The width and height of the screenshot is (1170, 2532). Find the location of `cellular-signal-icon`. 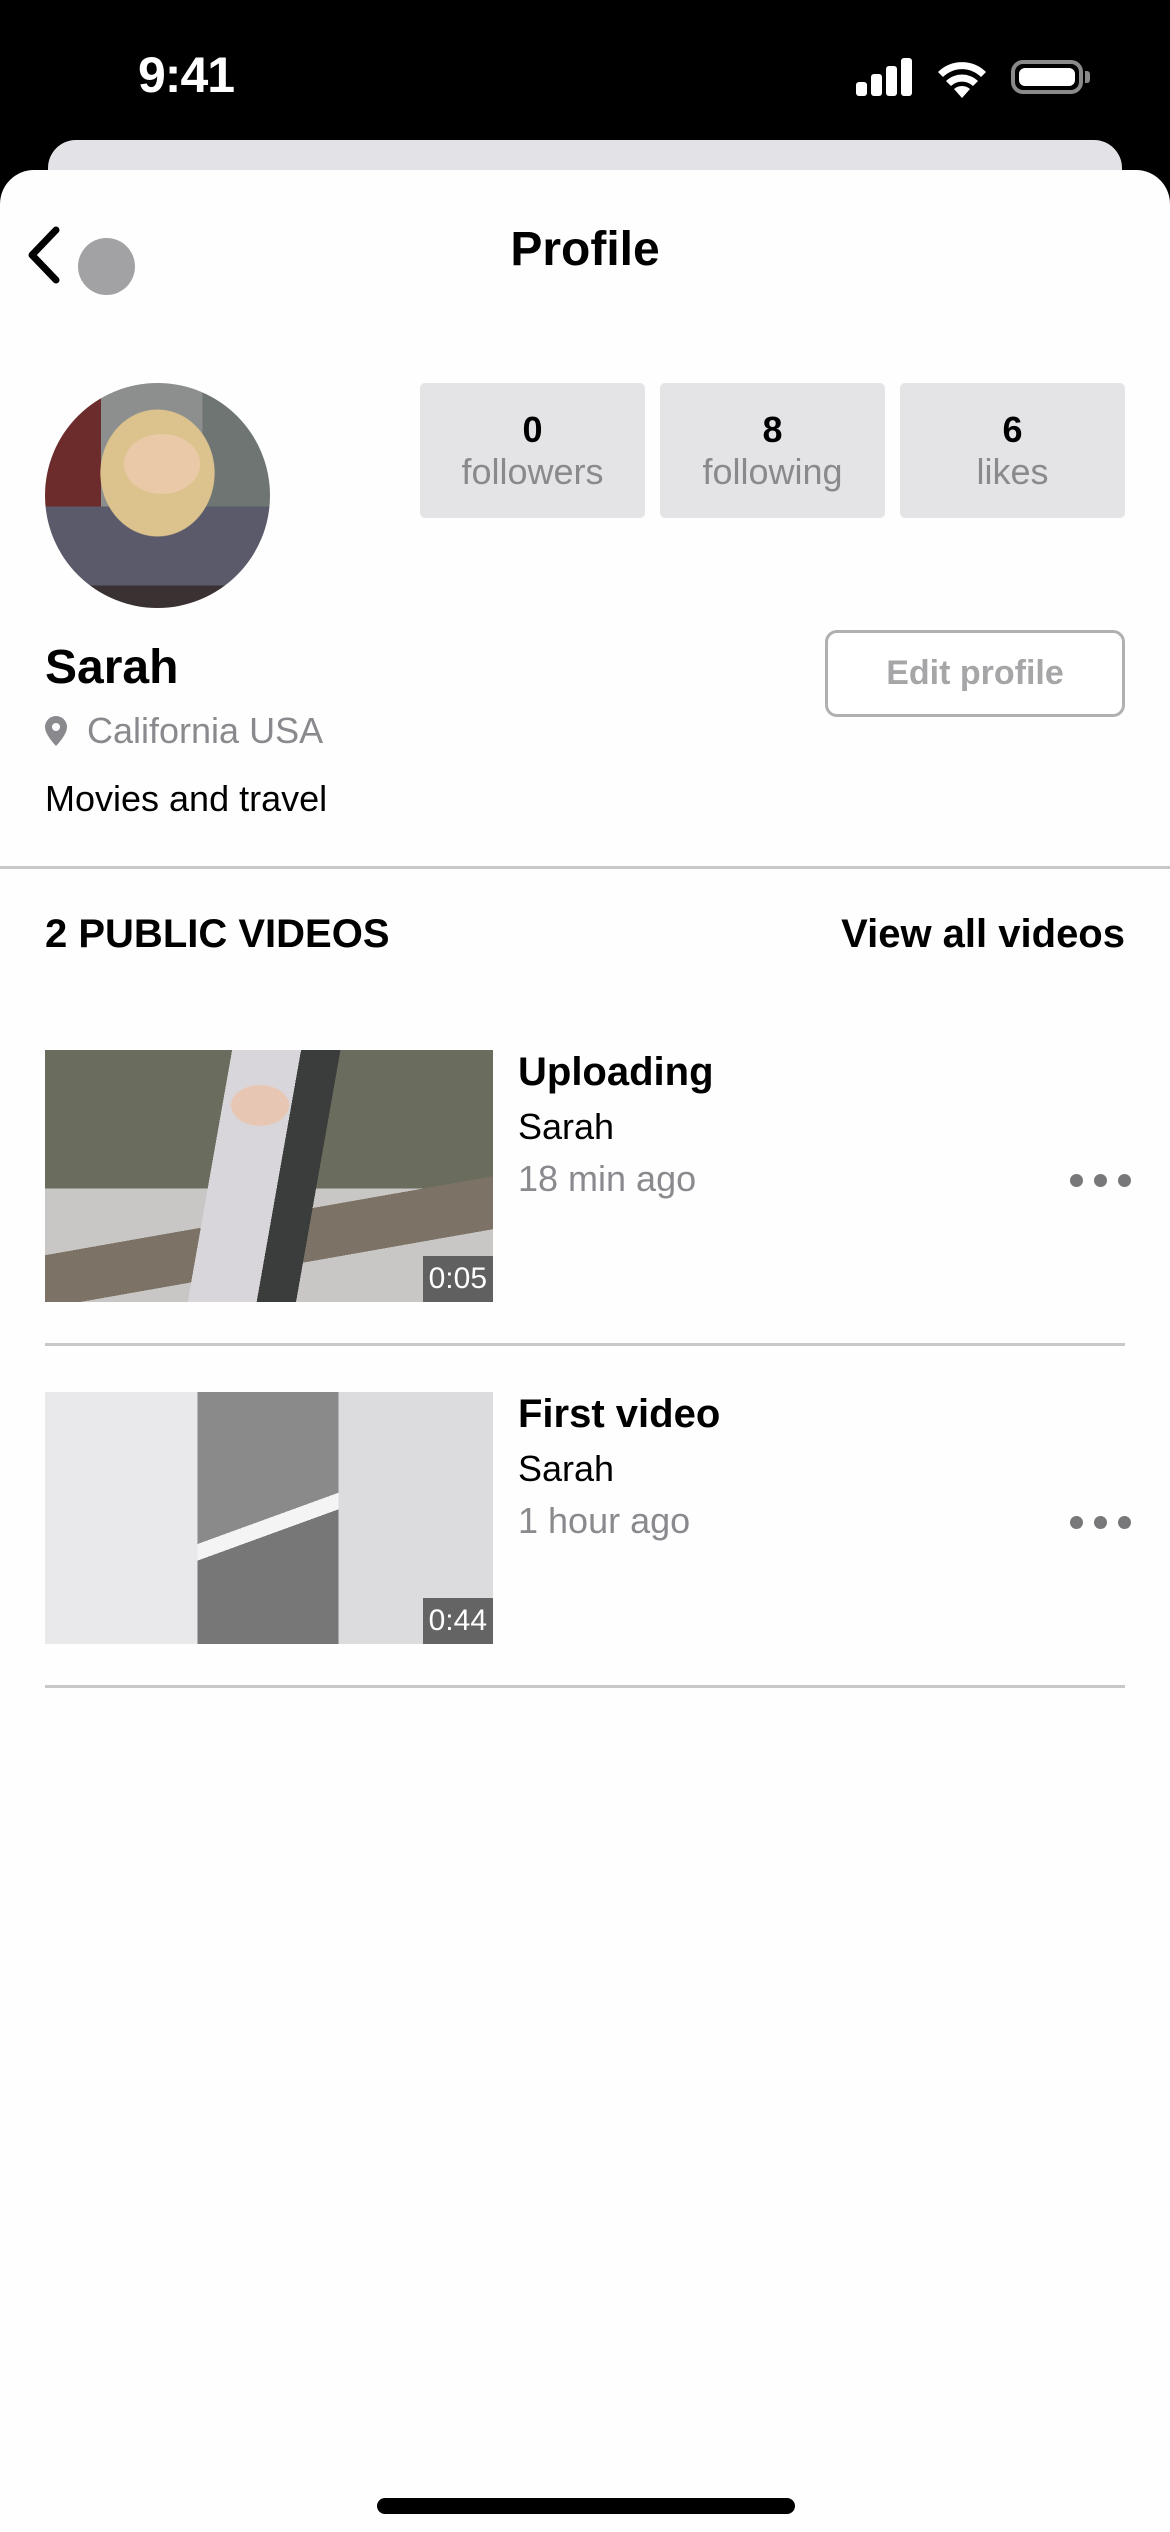

cellular-signal-icon is located at coordinates (885, 77).